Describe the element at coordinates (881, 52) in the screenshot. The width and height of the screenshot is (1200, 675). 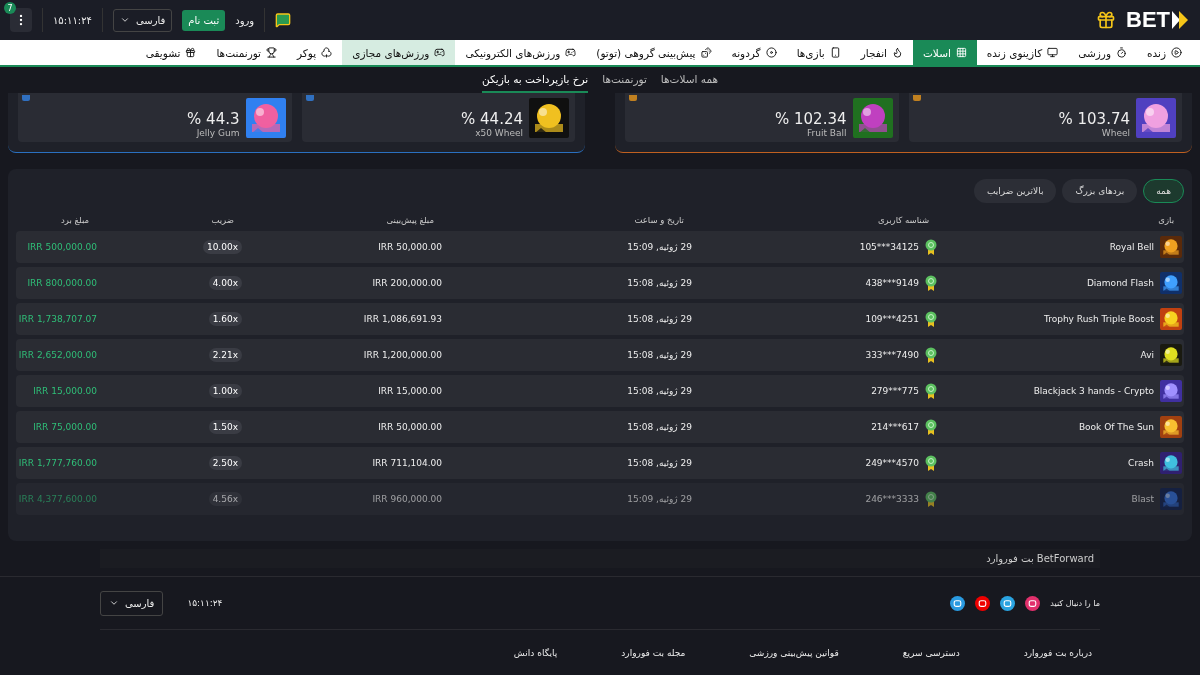
I see `nav-tab: انفجار` at that location.